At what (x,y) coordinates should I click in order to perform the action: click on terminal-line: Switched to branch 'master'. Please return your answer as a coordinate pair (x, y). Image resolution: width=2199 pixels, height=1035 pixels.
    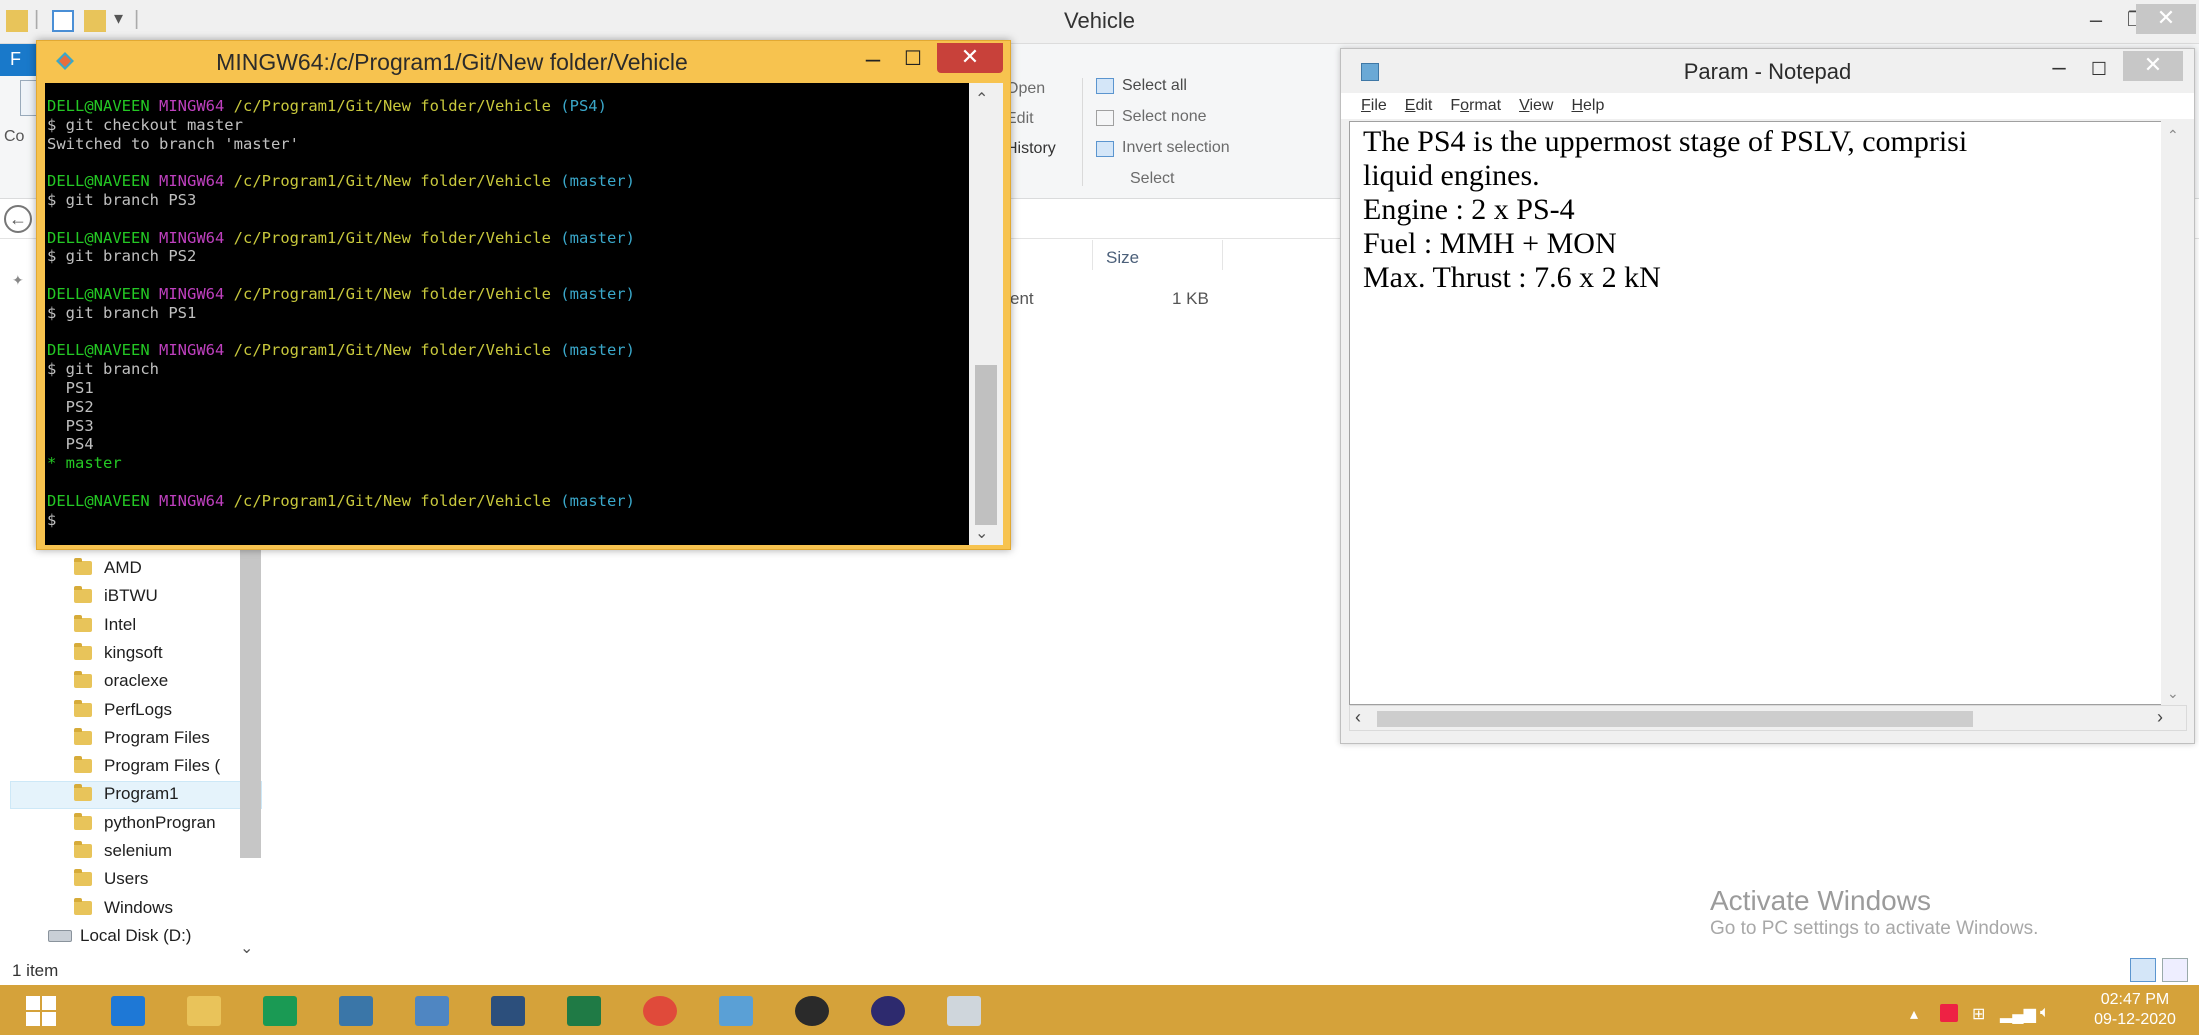
    Looking at the image, I should click on (507, 144).